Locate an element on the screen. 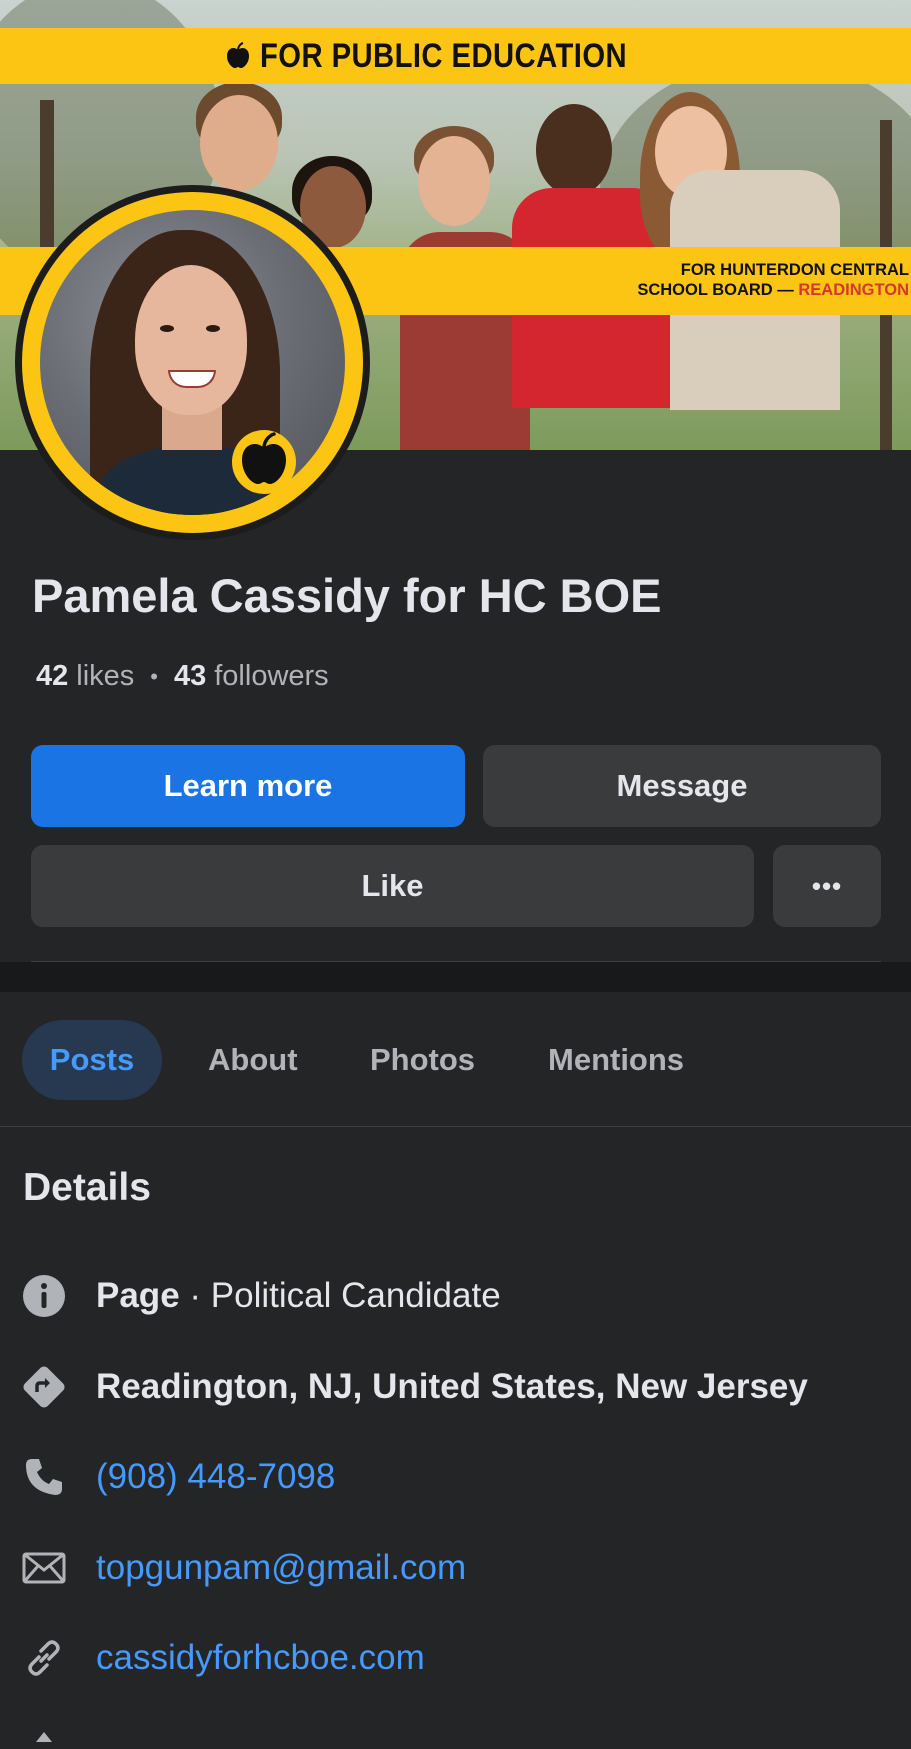 Image resolution: width=911 pixels, height=1749 pixels. directions-icon is located at coordinates (44, 1387).